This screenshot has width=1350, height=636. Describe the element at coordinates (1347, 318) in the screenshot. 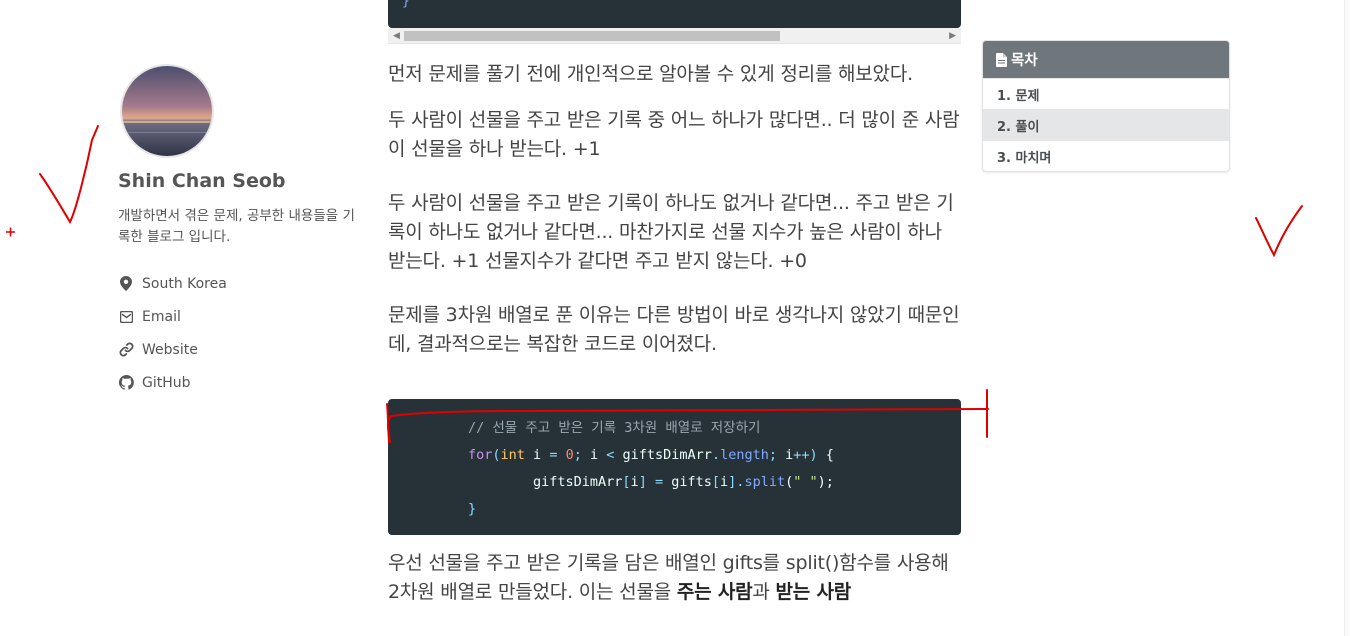

I see `window-scrollbar` at that location.